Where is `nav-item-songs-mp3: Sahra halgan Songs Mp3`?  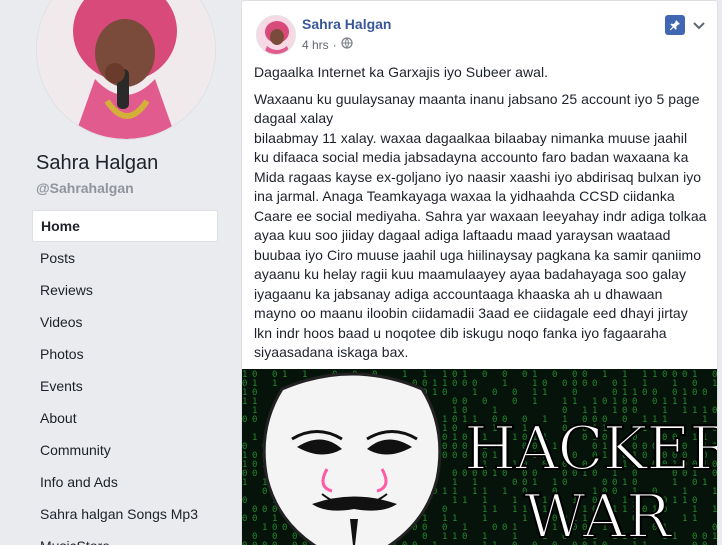
nav-item-songs-mp3: Sahra halgan Songs Mp3 is located at coordinates (125, 514).